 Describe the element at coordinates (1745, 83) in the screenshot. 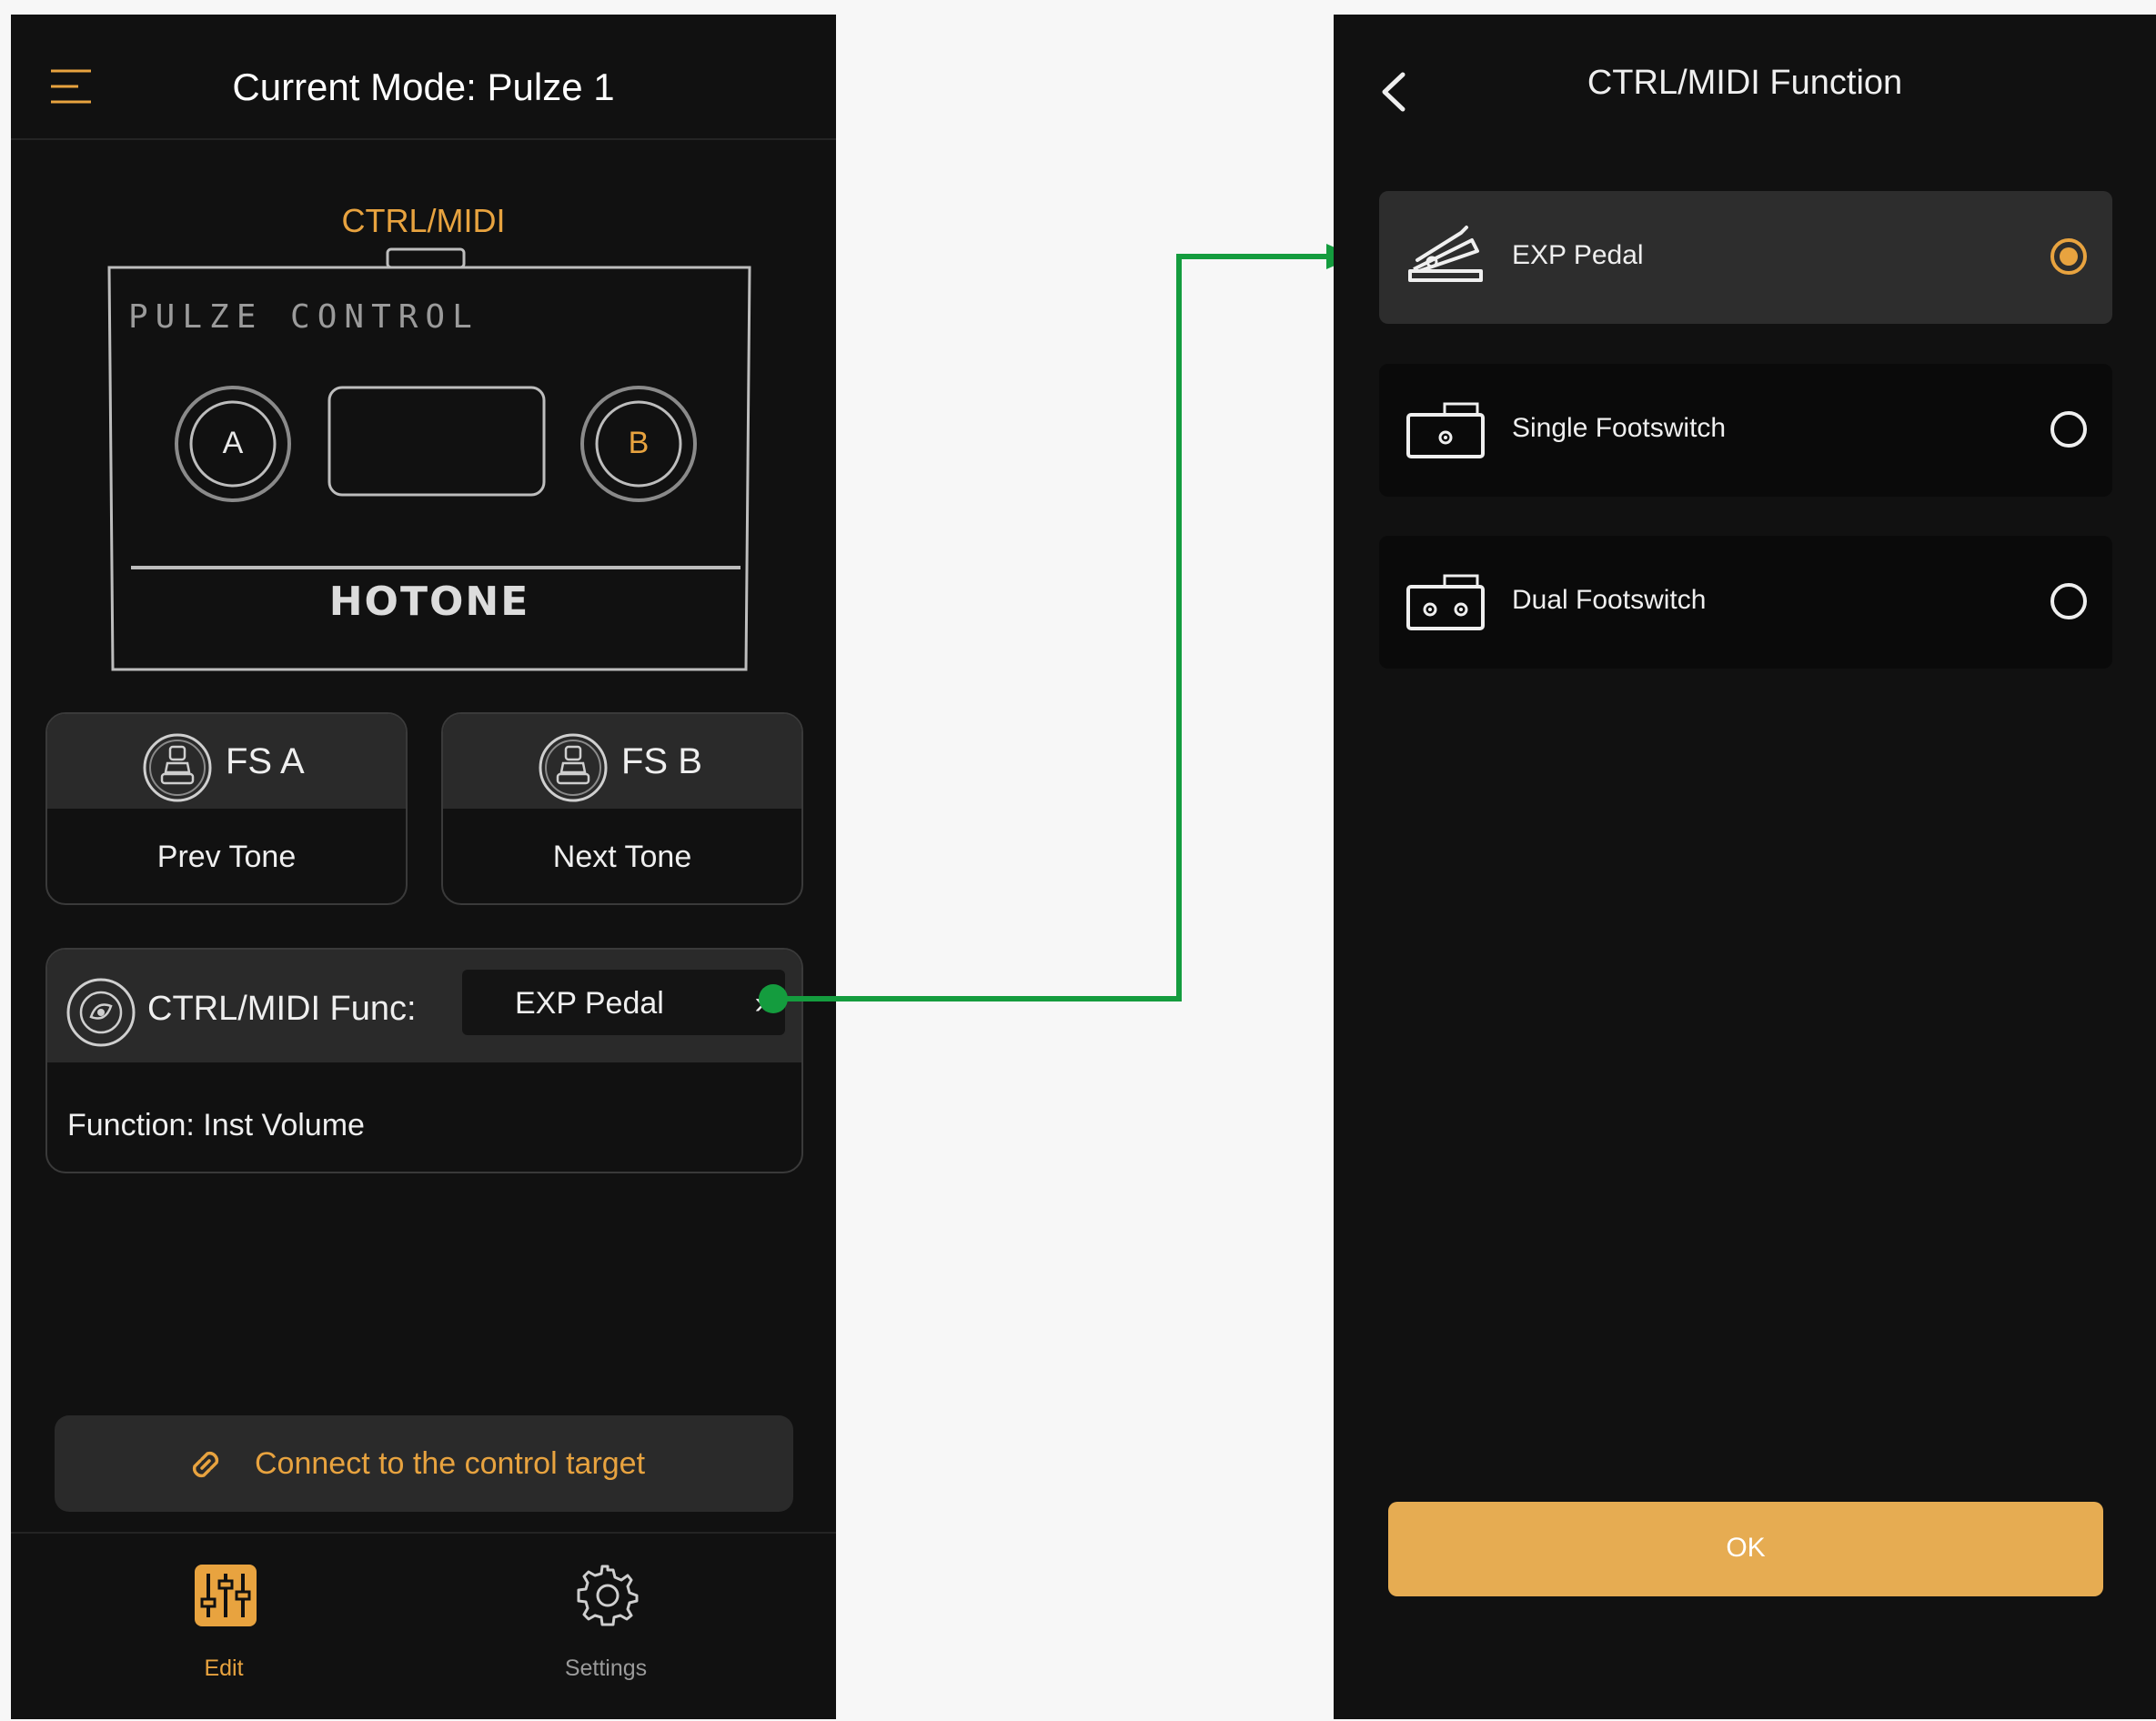

I see `page-title: CTRL/MIDI Function` at that location.